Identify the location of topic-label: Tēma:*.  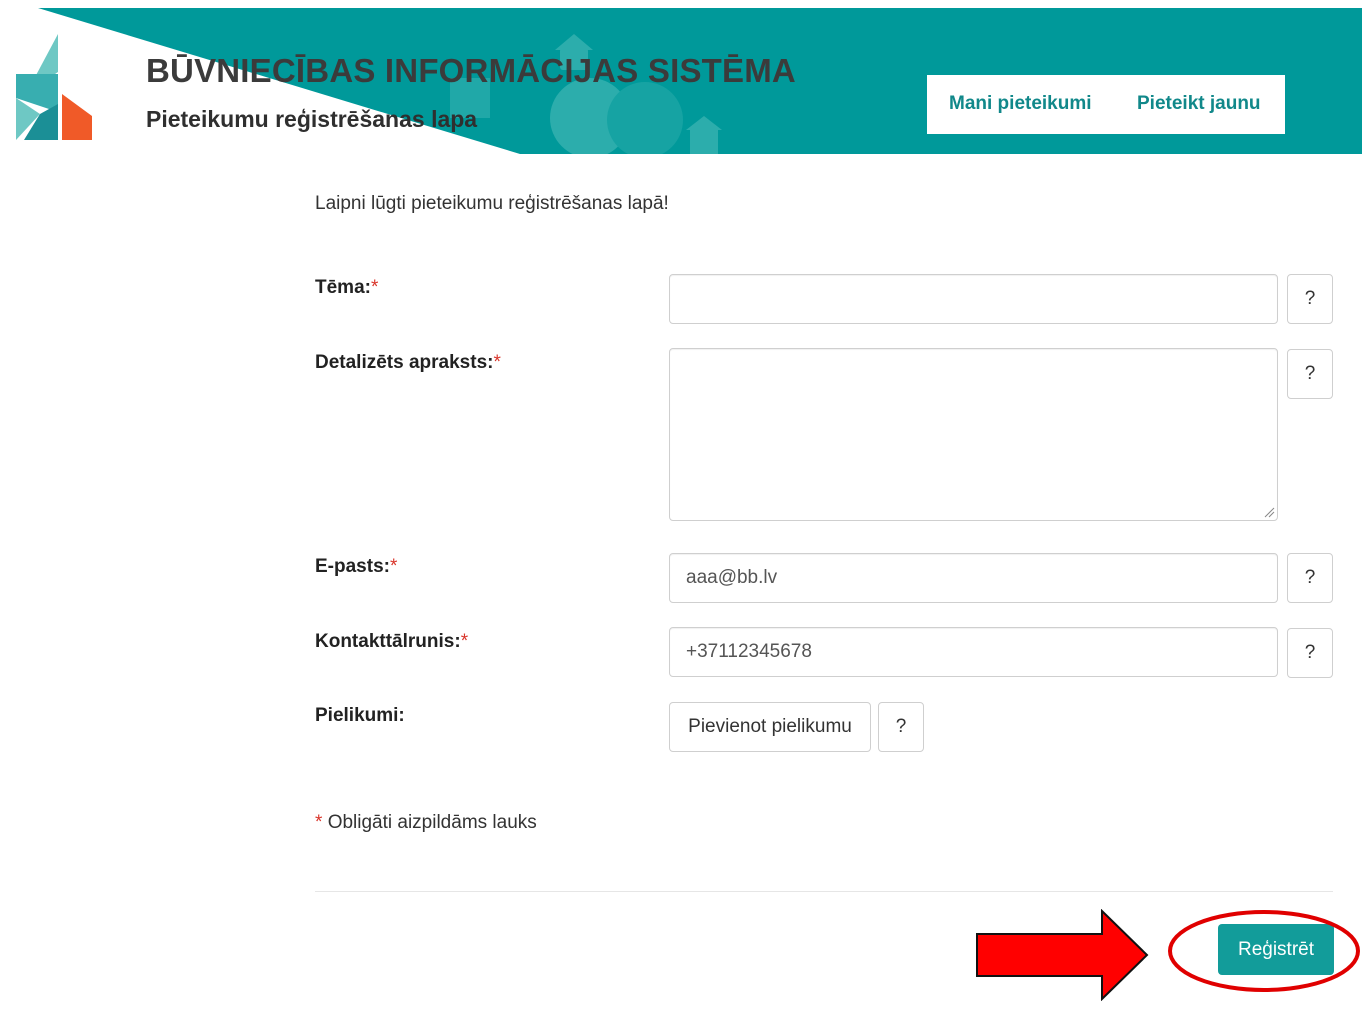
(347, 287).